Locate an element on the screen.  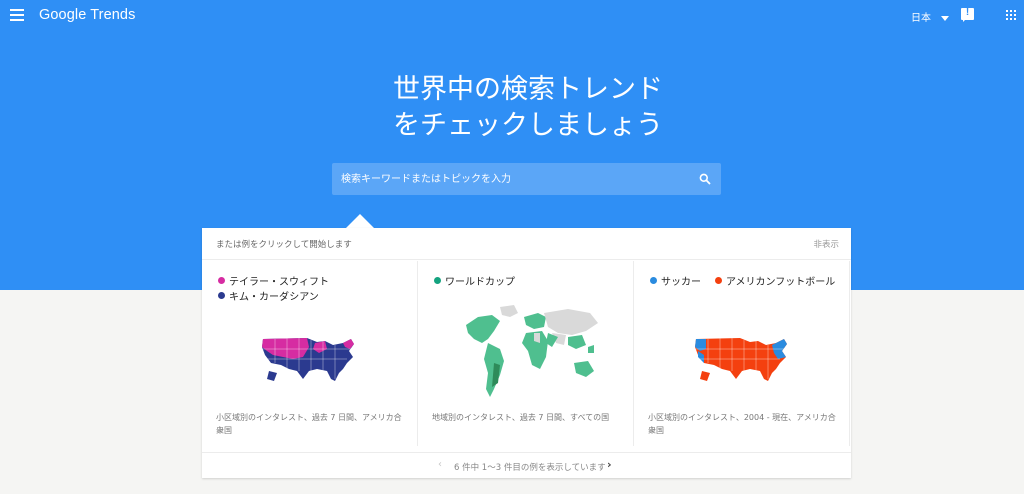
language-label: 日本 is located at coordinates (921, 18).